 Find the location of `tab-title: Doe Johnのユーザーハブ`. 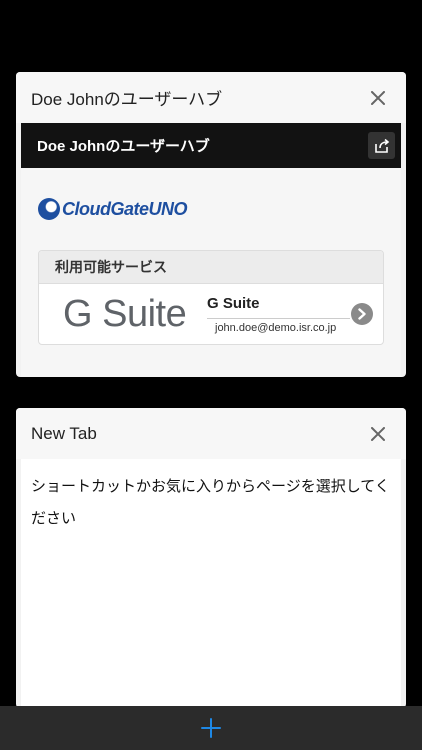

tab-title: Doe Johnのユーザーハブ is located at coordinates (127, 99).